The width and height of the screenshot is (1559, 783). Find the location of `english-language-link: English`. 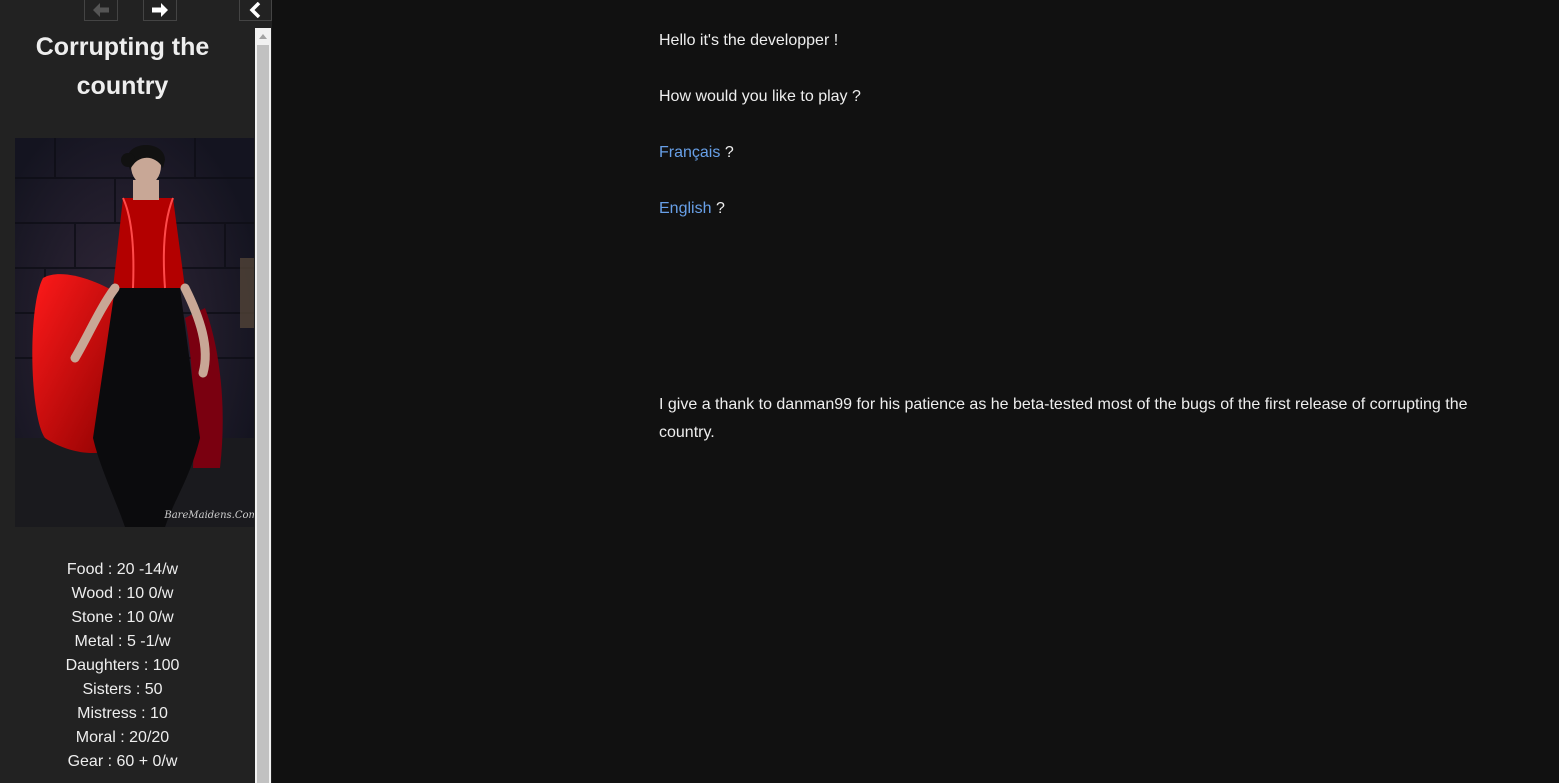

english-language-link: English is located at coordinates (685, 208).